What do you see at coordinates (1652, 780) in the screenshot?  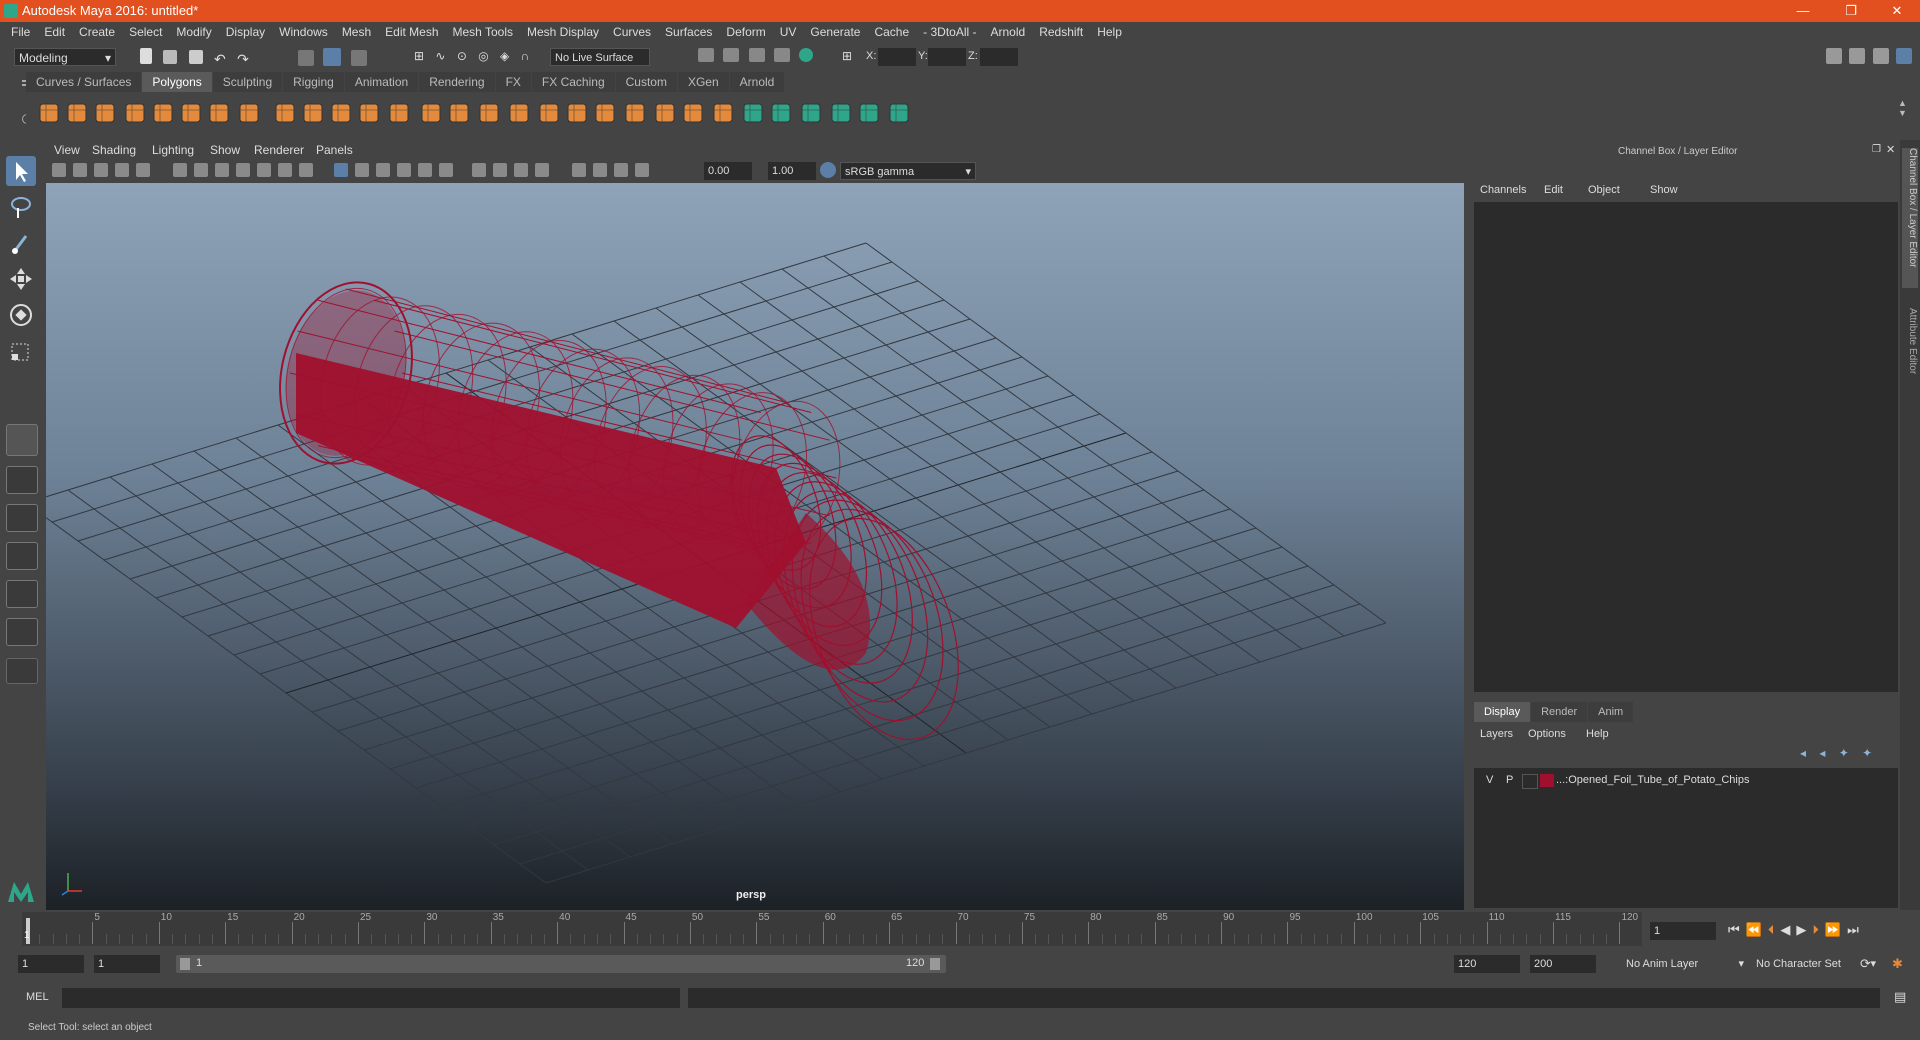 I see `layer-name: ...:Opened_Foil_Tube_of_Potato_Chips` at bounding box center [1652, 780].